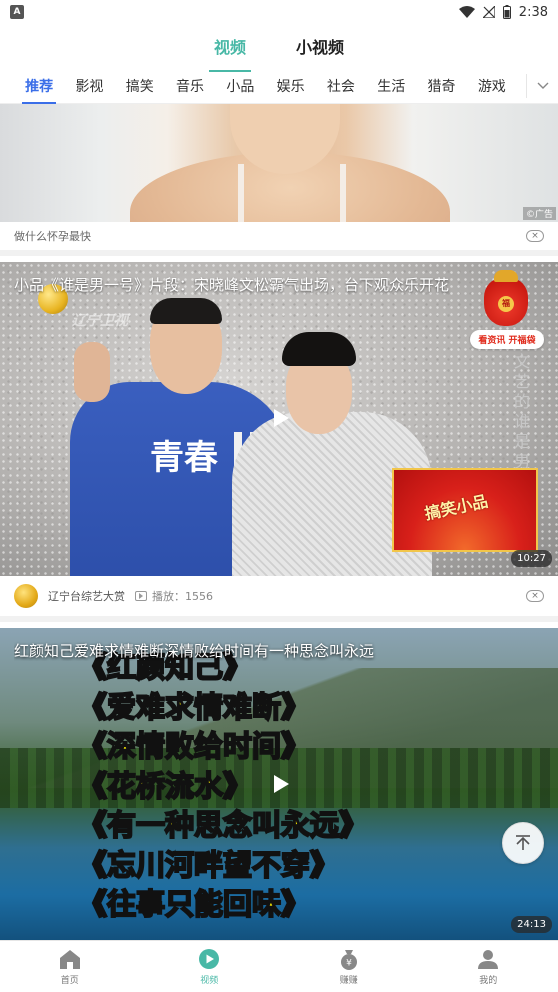 This screenshot has height=992, width=558. Describe the element at coordinates (506, 304) in the screenshot. I see `lucky-bag-coin: 福` at that location.